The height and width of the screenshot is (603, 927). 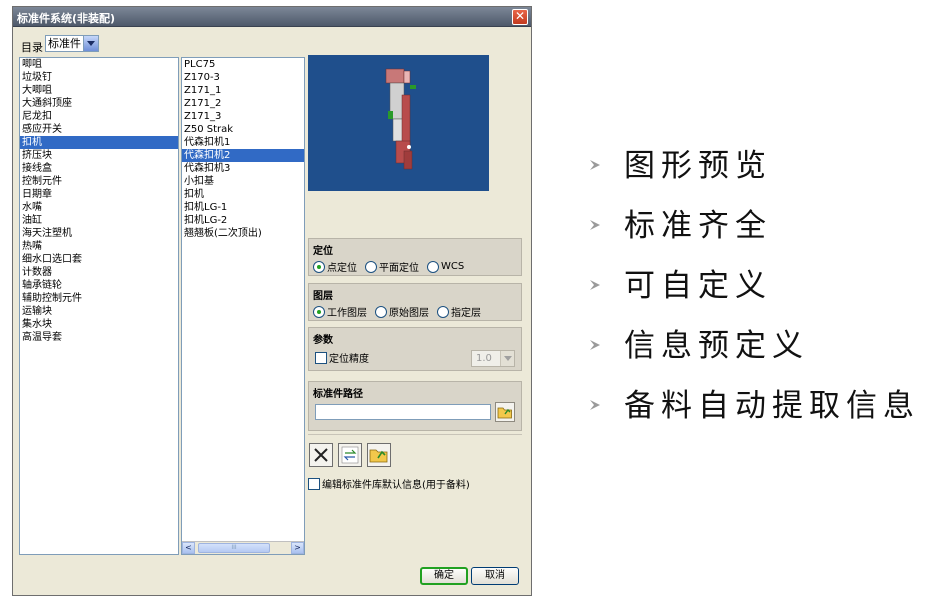 What do you see at coordinates (99, 168) in the screenshot?
I see `list-item: 接线盒` at bounding box center [99, 168].